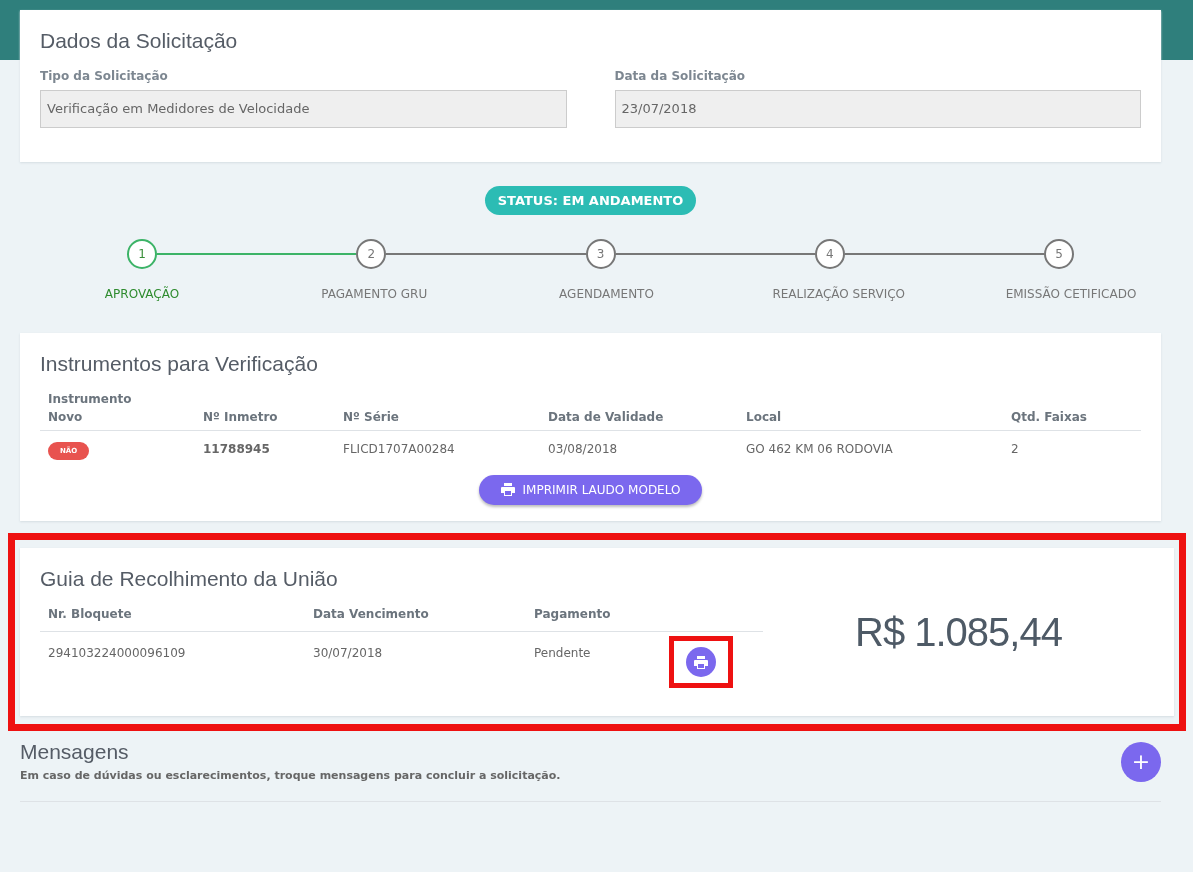  I want to click on step-circle: 4, so click(829, 254).